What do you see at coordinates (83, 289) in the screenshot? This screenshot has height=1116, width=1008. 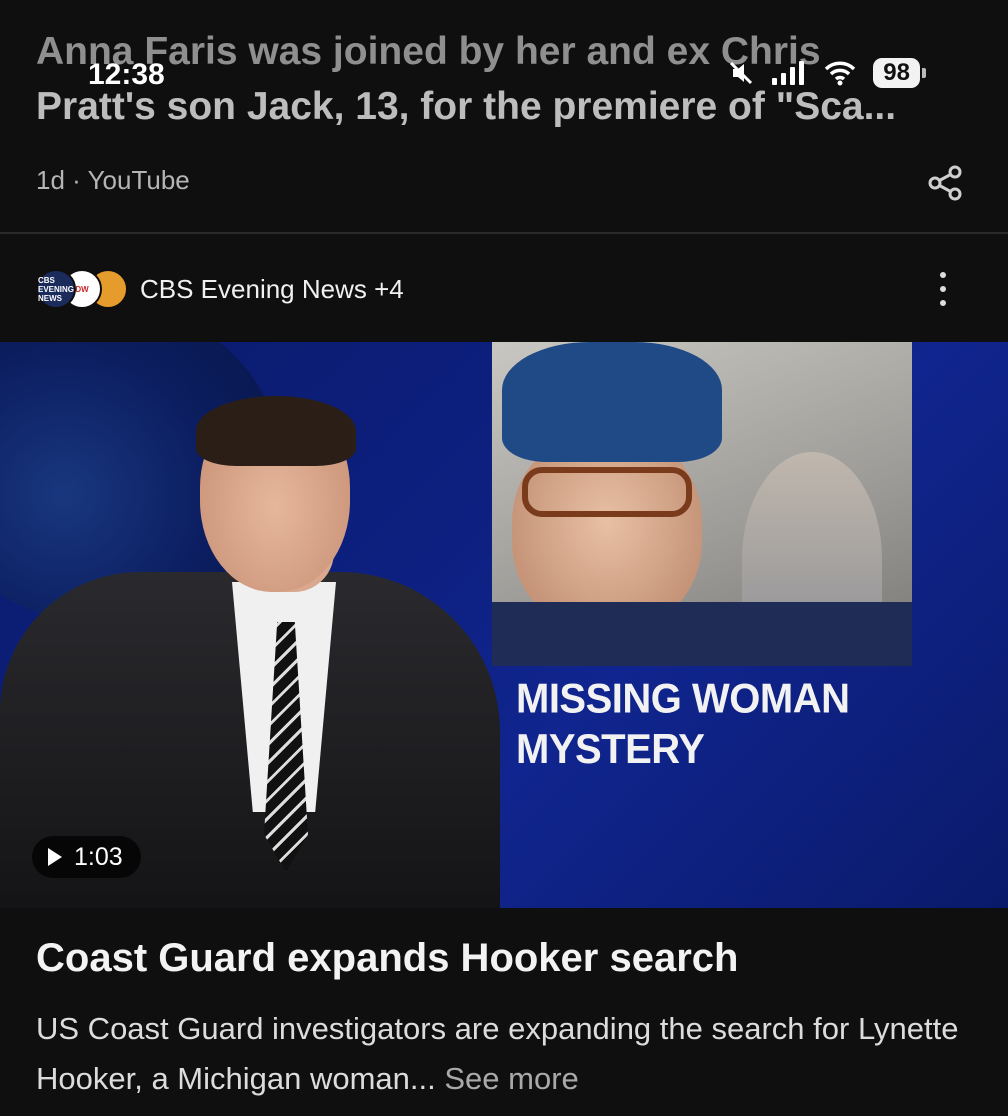 I see `source-logos: CBS EVENING NEWS DW` at bounding box center [83, 289].